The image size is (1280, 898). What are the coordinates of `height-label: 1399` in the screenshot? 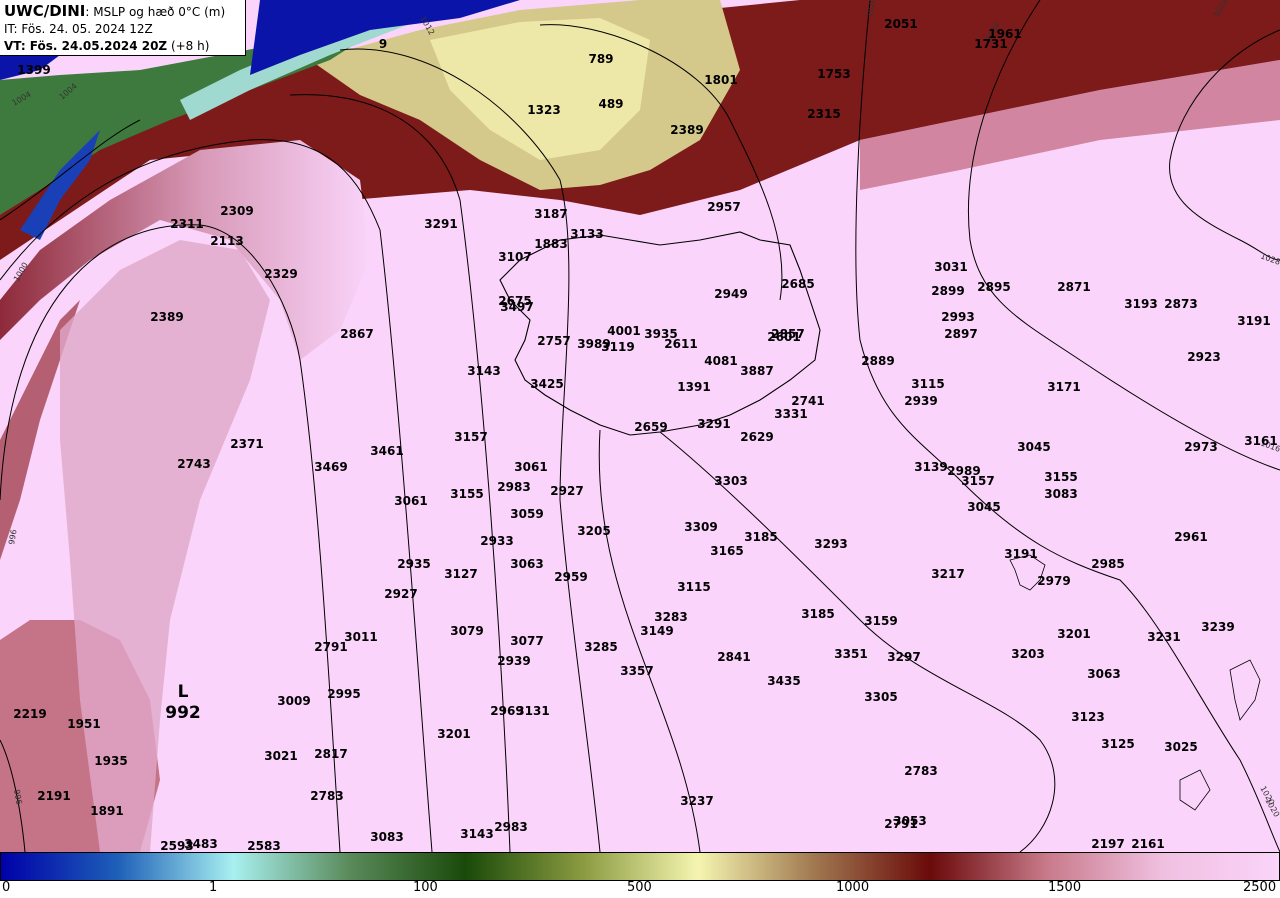 It's located at (33, 70).